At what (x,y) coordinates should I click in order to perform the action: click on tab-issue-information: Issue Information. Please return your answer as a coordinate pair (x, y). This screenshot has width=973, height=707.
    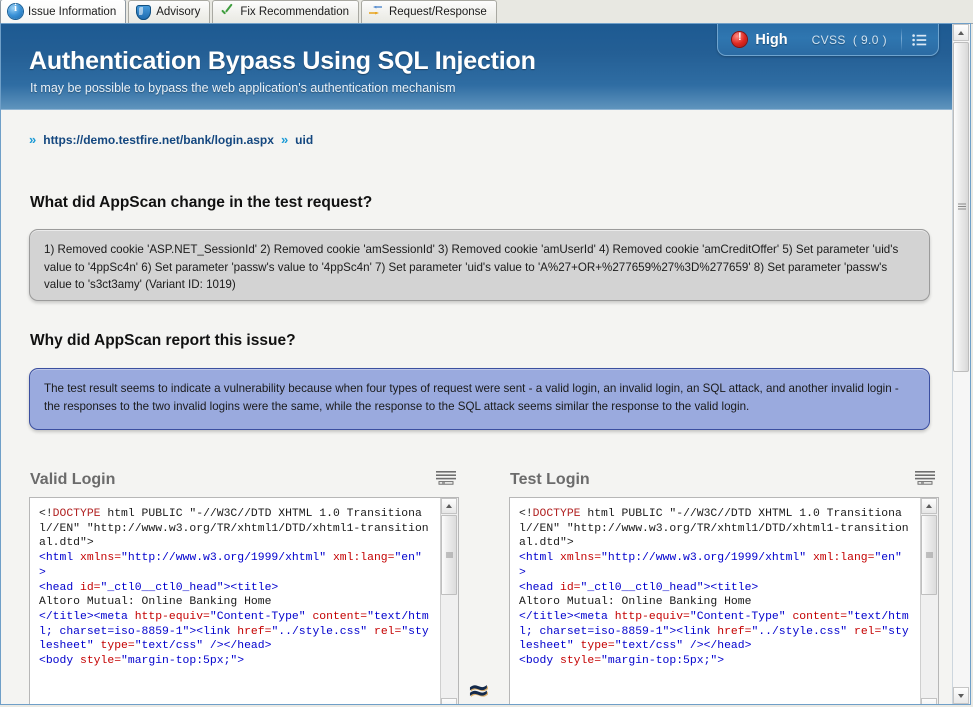
    Looking at the image, I should click on (63, 11).